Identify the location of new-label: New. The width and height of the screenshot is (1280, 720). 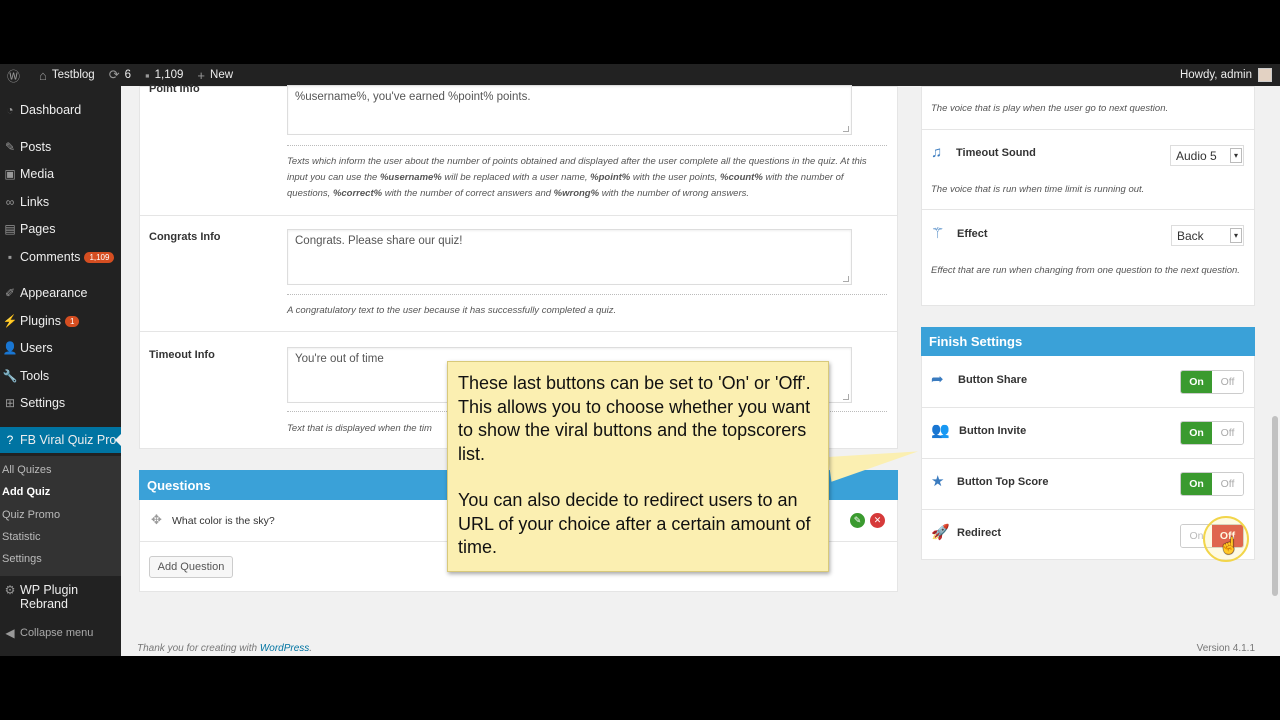
(222, 75).